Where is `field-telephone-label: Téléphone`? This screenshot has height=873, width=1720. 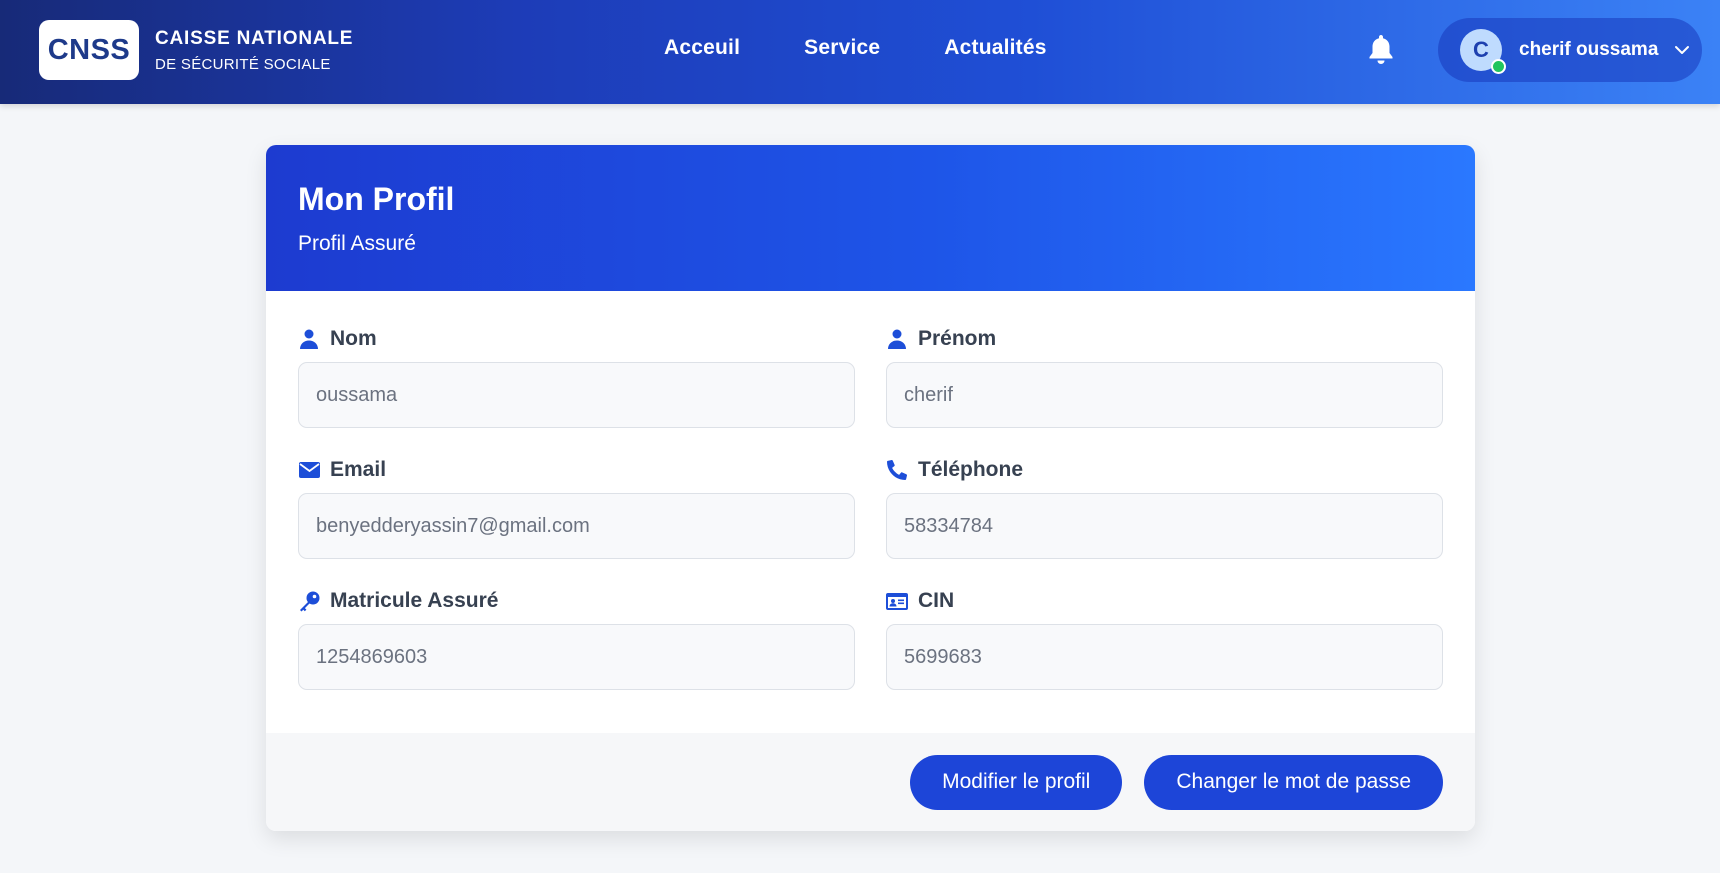
field-telephone-label: Téléphone is located at coordinates (1164, 470).